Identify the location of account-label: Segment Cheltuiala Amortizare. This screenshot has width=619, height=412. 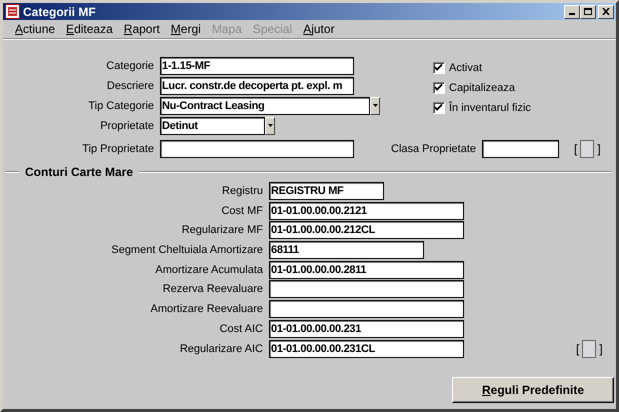
(187, 250).